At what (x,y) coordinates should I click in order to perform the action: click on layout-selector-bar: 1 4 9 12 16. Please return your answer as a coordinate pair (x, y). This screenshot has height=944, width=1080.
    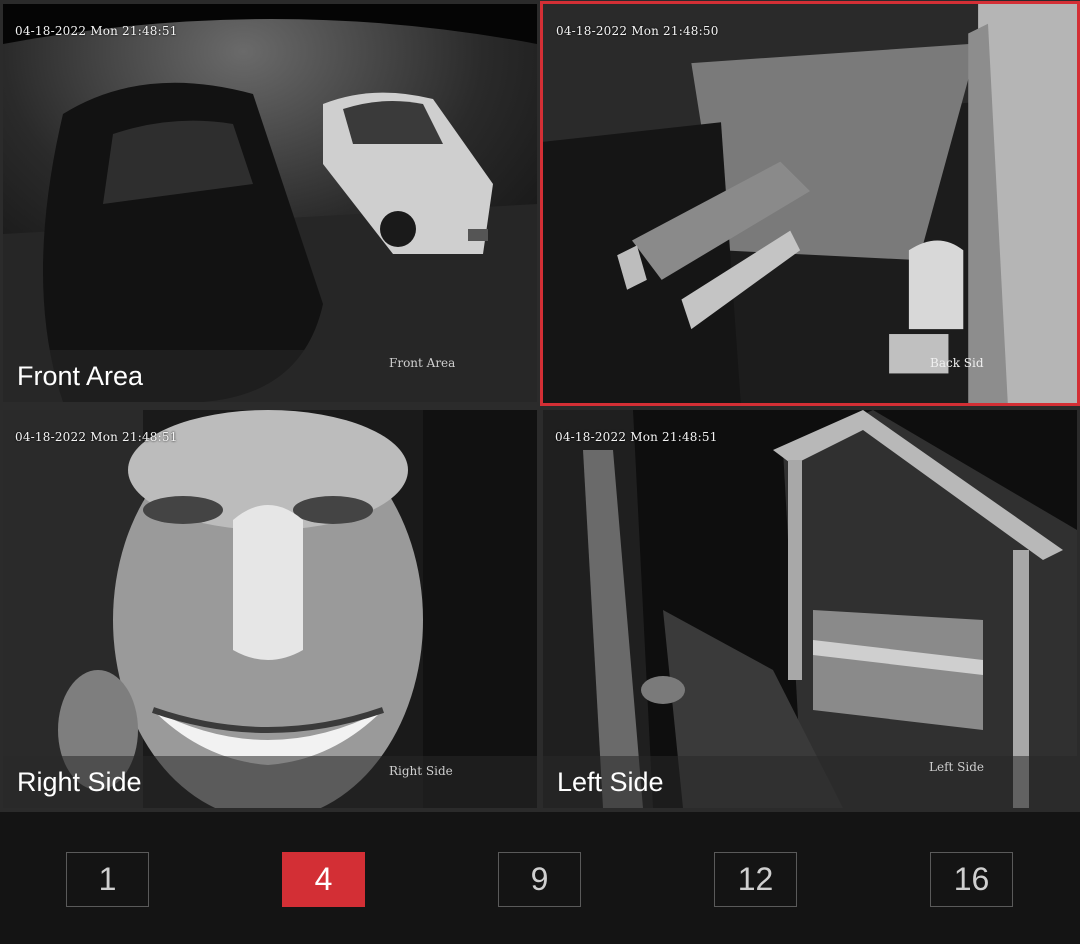
    Looking at the image, I should click on (540, 878).